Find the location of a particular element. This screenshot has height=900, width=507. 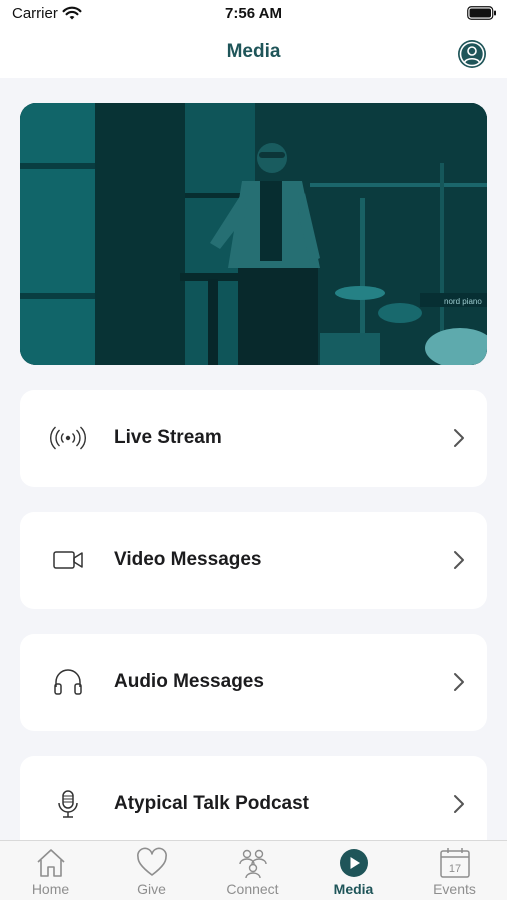

people-icon is located at coordinates (253, 864).